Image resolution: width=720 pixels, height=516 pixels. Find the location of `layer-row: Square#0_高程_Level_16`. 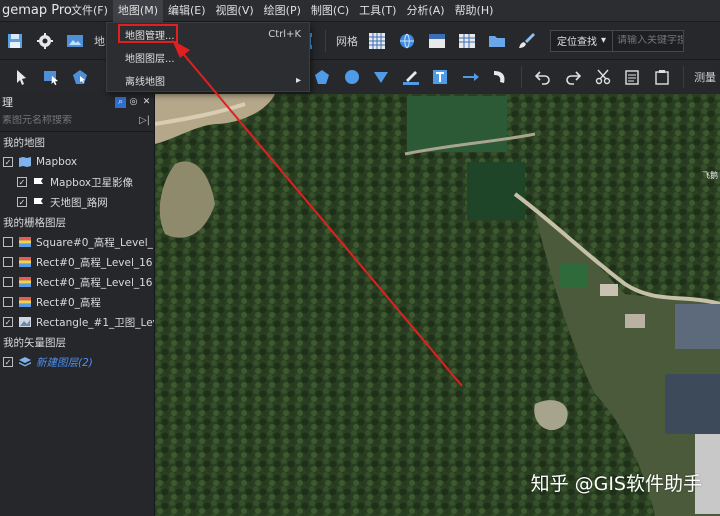

layer-row: Square#0_高程_Level_16 is located at coordinates (77, 242).